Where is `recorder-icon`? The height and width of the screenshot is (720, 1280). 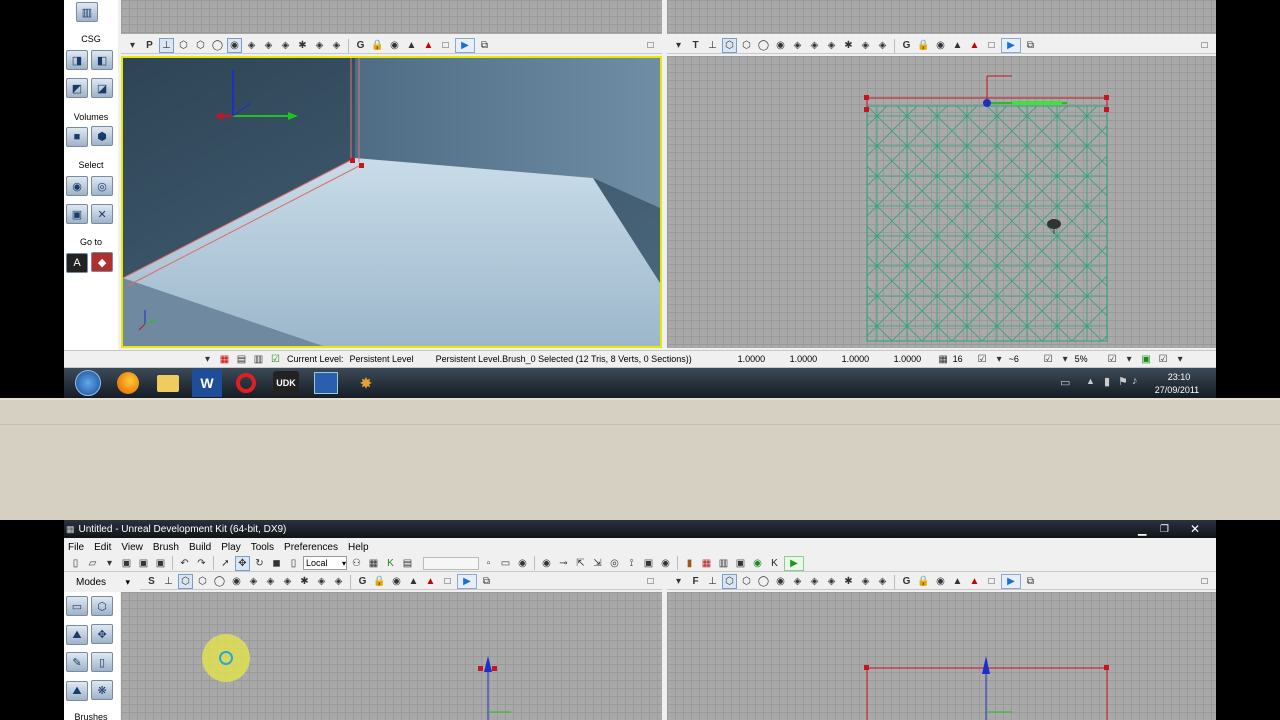 recorder-icon is located at coordinates (246, 383).